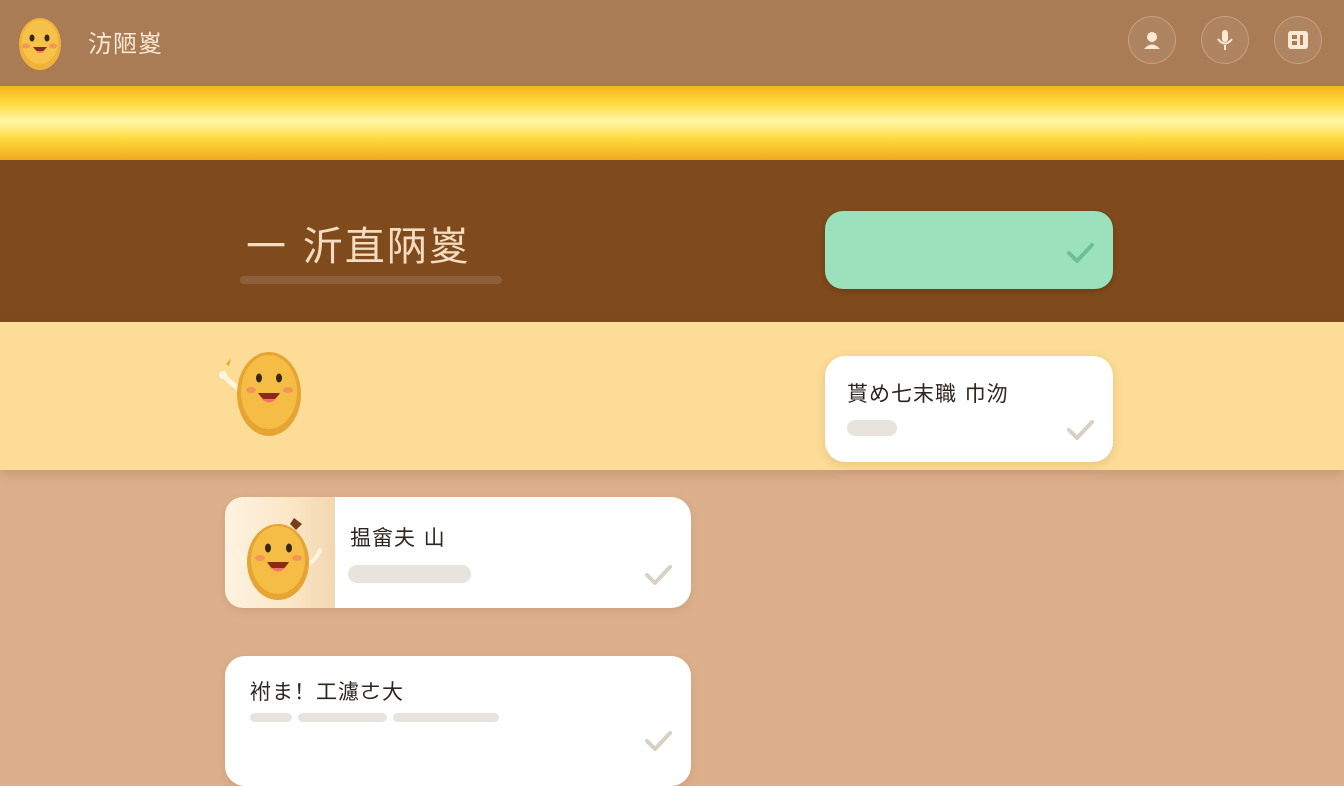 The image size is (1344, 786). What do you see at coordinates (327, 692) in the screenshot?
I see `task-label: 袝ま！工濾ㄜ大` at bounding box center [327, 692].